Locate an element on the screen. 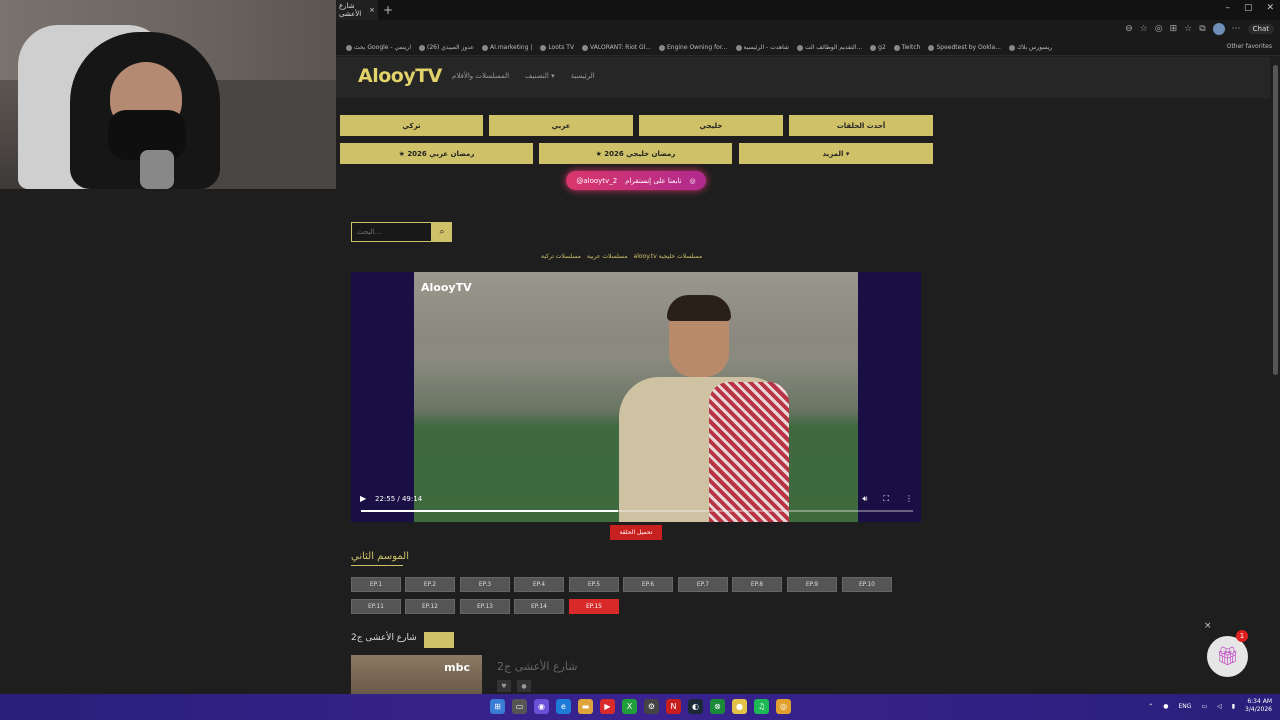  edge-icon: e is located at coordinates (563, 706).